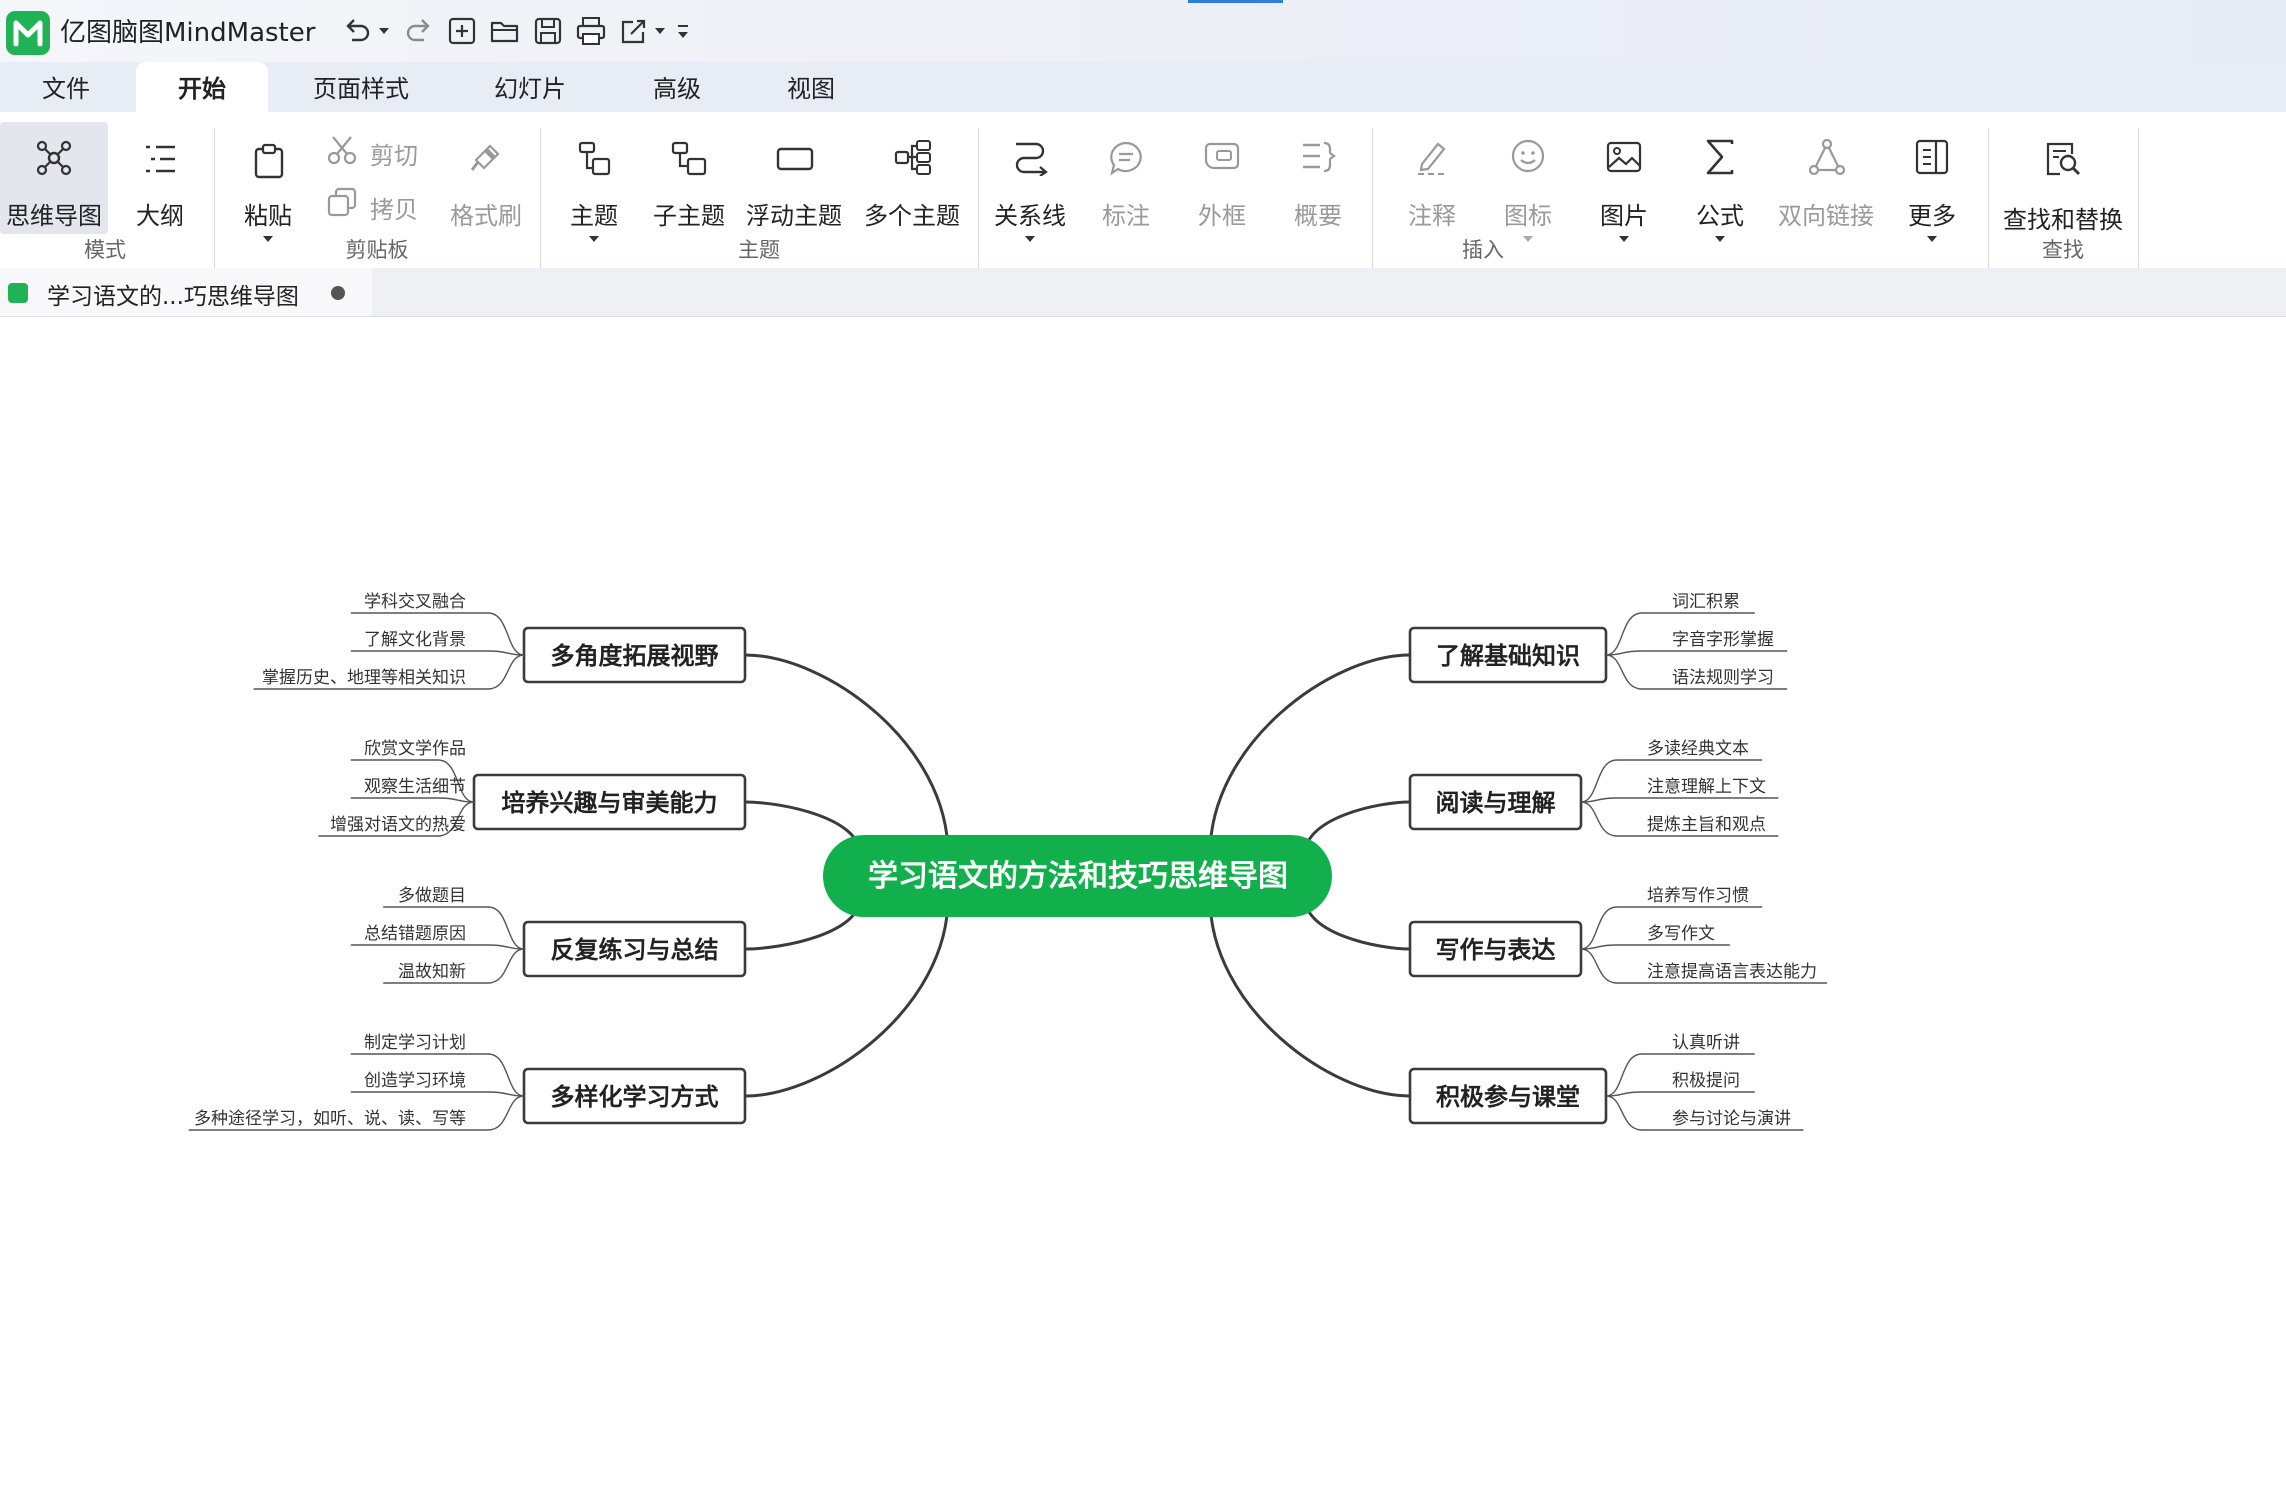 This screenshot has width=2286, height=1492. Describe the element at coordinates (1432, 216) in the screenshot. I see `note-label: 注释` at that location.